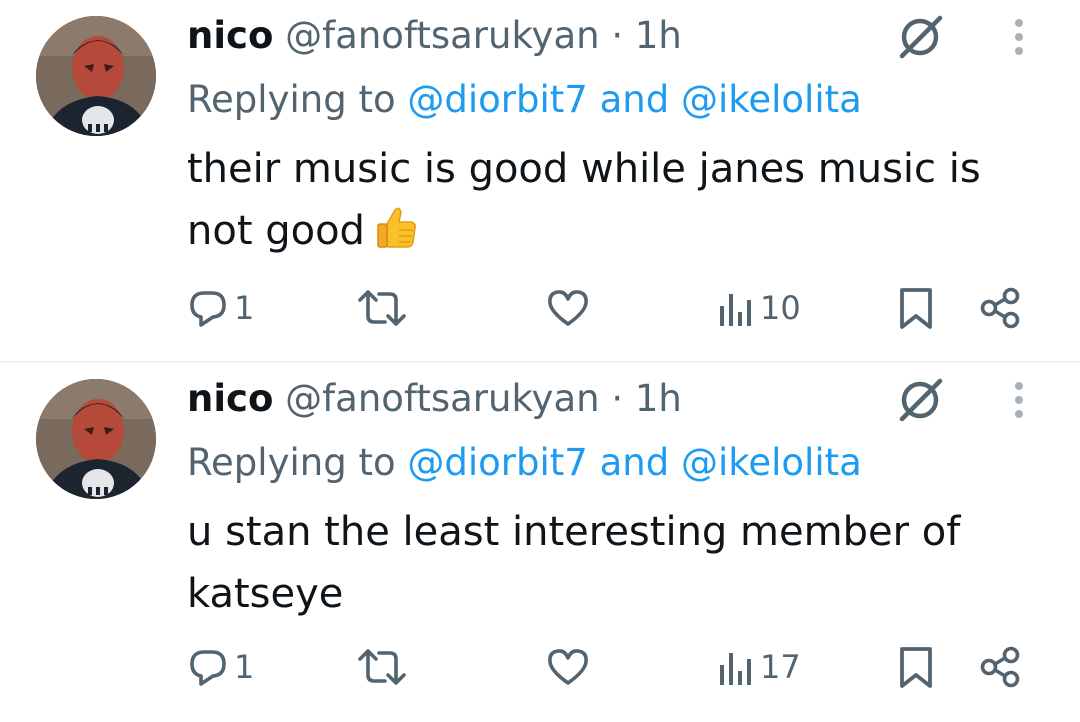 This screenshot has height=722, width=1080. I want to click on thumbs-up-emoji, so click(396, 236).